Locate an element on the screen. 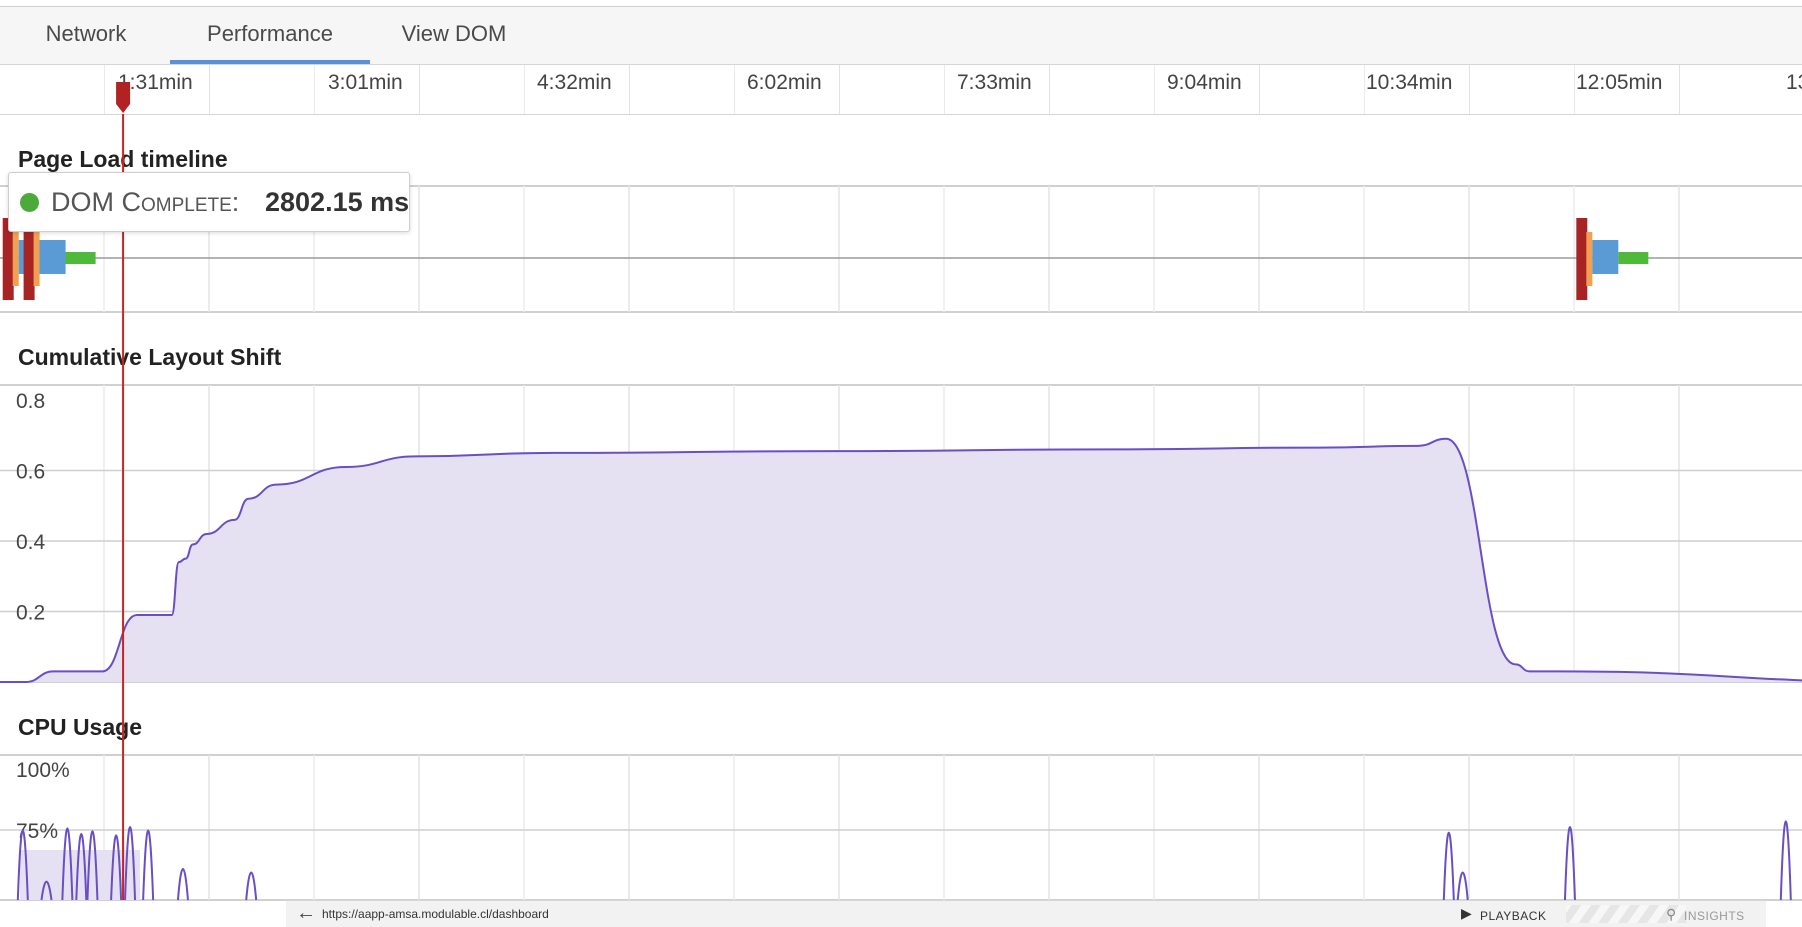  marker-dom-loading is located at coordinates (1582, 259).